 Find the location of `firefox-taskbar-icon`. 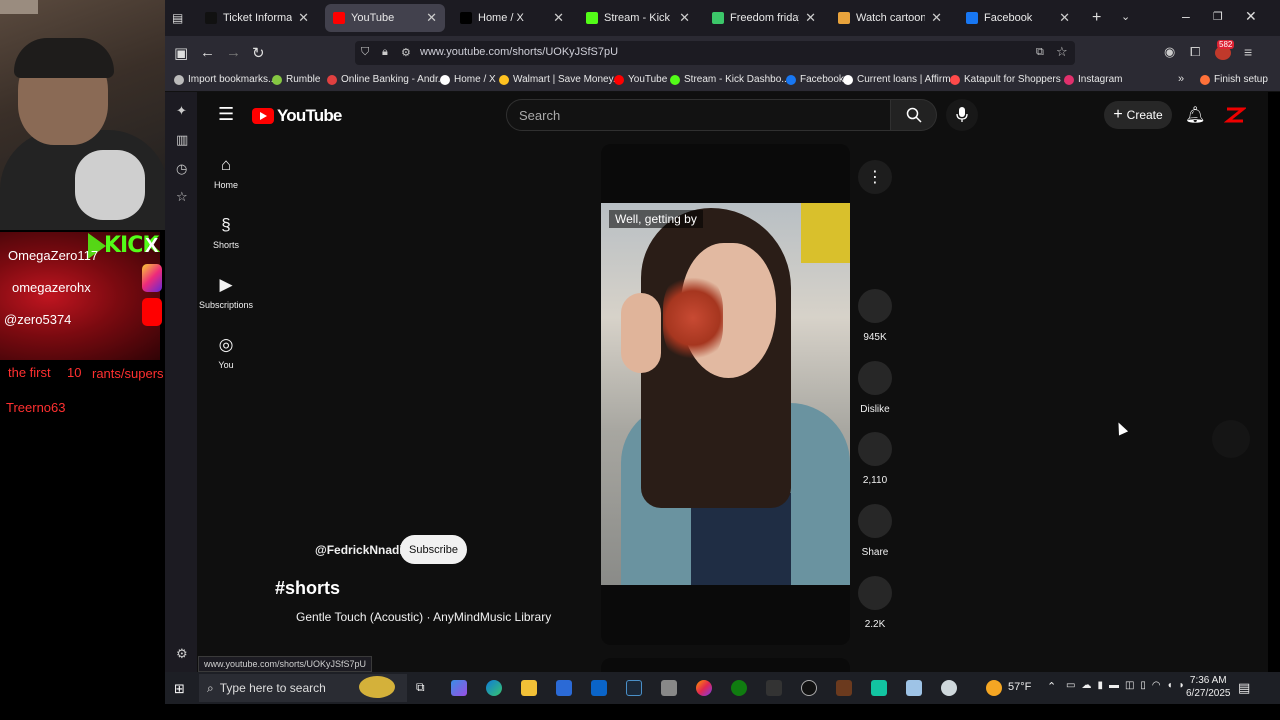

firefox-taskbar-icon is located at coordinates (704, 688).